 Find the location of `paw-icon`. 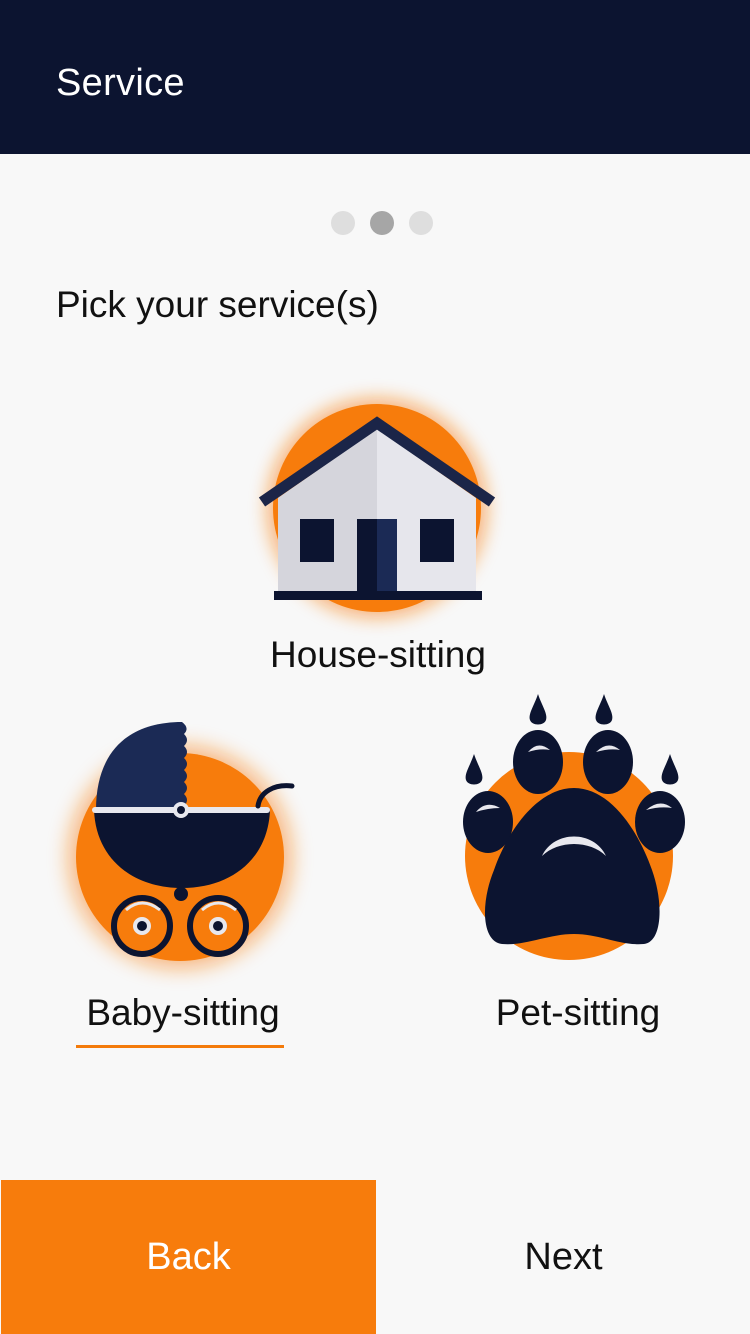

paw-icon is located at coordinates (574, 827).